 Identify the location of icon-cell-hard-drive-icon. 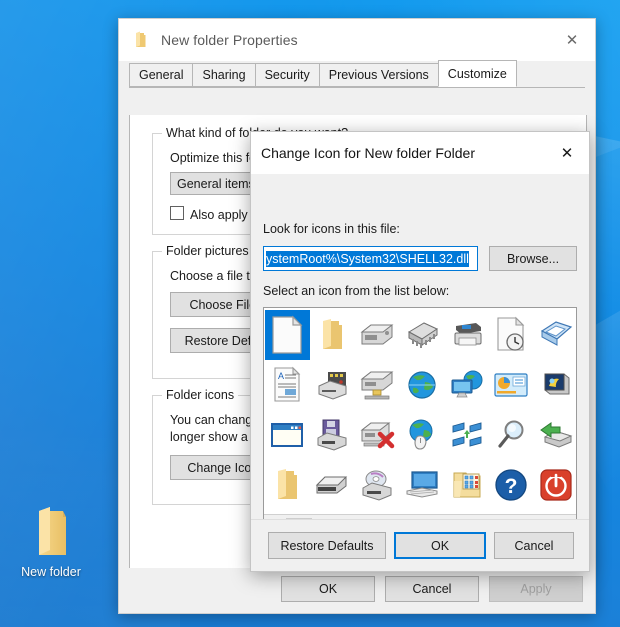
(377, 335).